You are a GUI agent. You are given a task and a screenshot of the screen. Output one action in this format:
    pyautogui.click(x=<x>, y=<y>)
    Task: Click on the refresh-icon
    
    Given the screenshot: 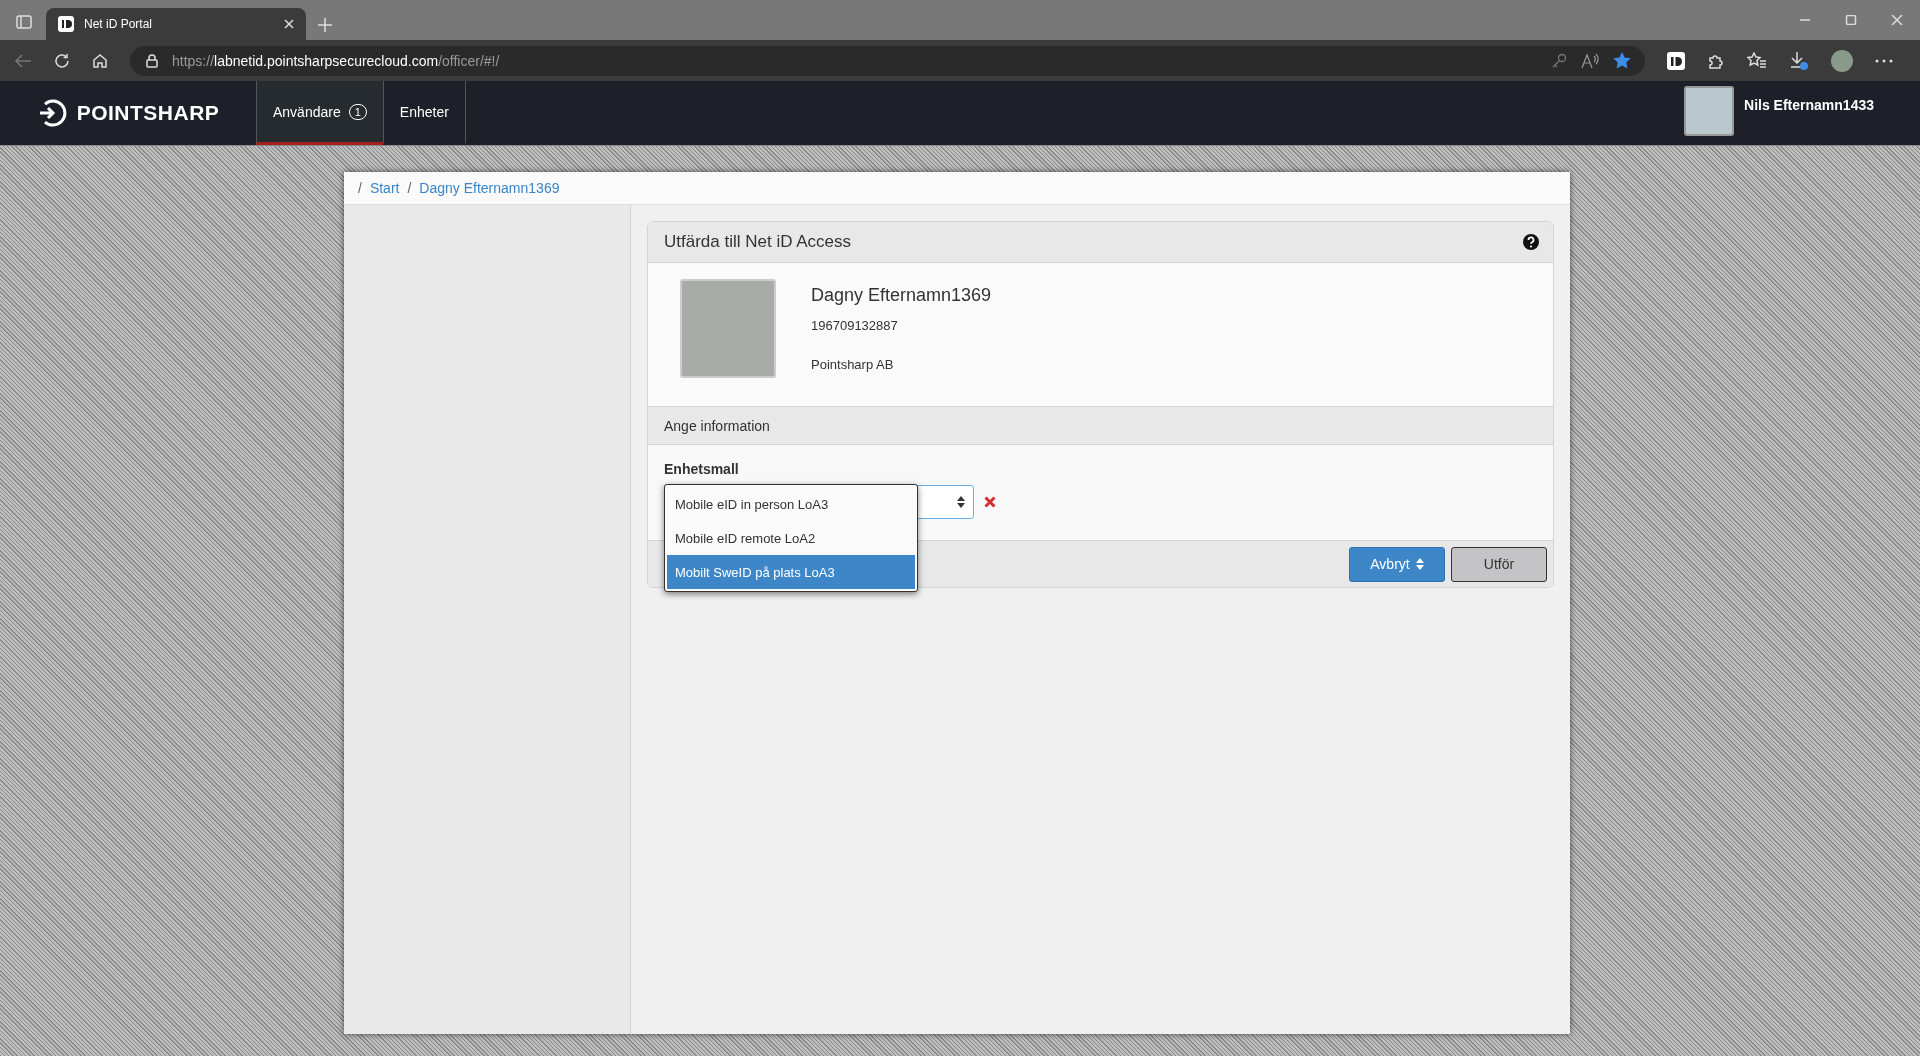 What is the action you would take?
    pyautogui.click(x=62, y=60)
    